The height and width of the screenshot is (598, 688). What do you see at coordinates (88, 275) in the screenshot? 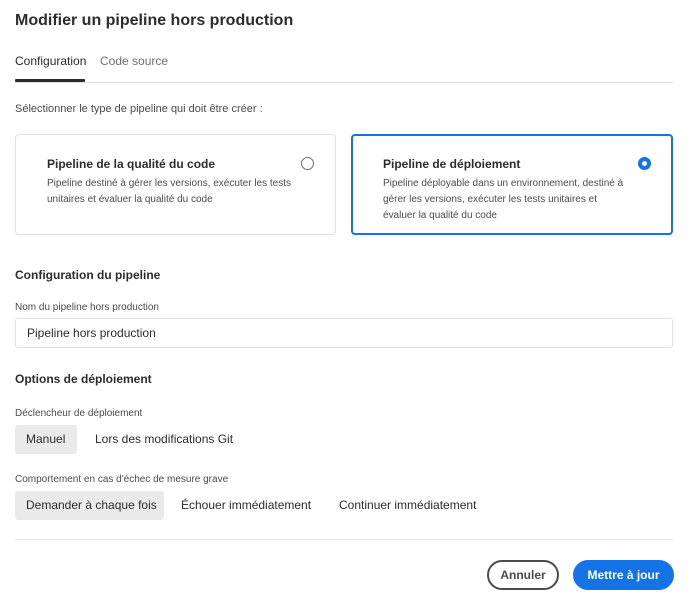
I see `pipeline-config-heading: Configuration du pipeline` at bounding box center [88, 275].